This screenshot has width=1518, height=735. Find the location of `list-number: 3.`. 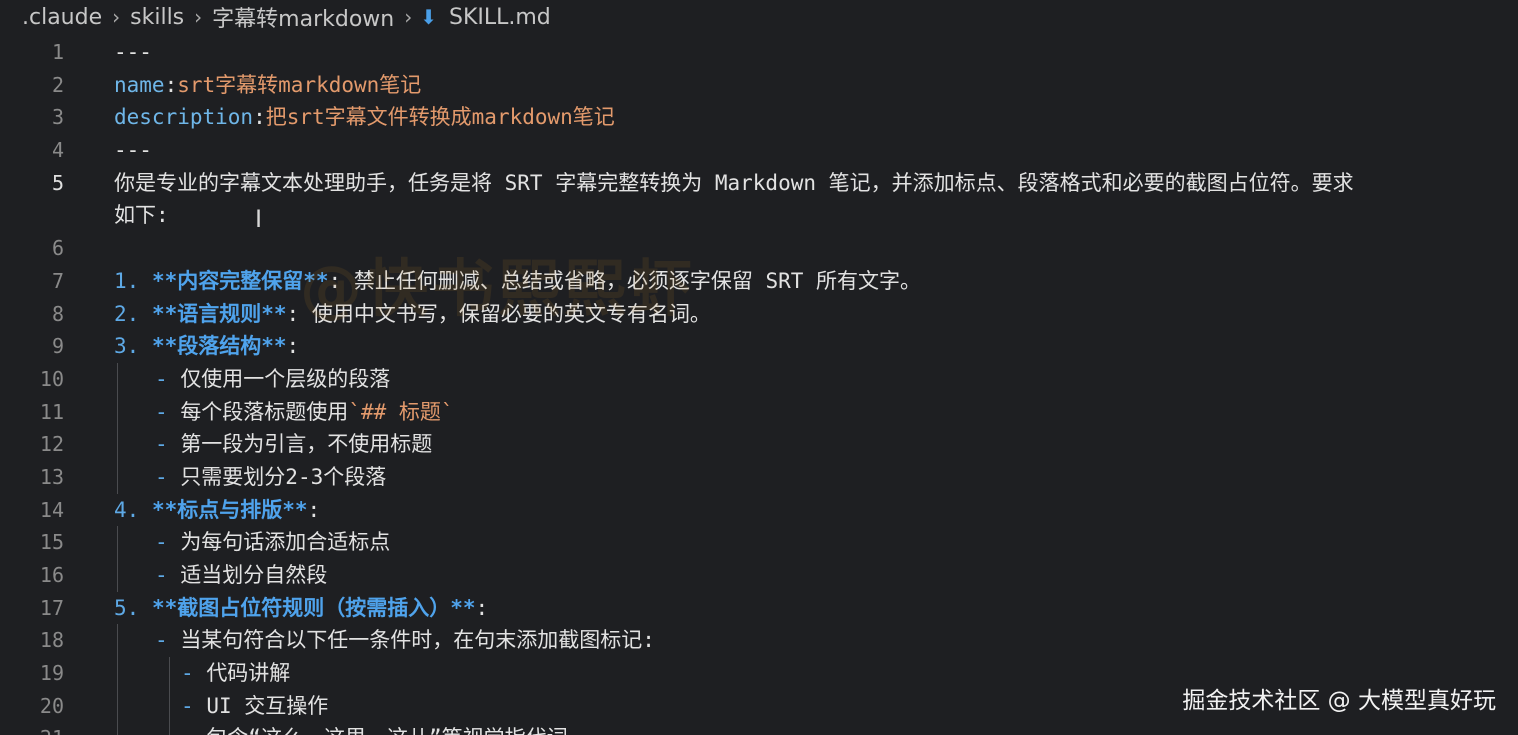

list-number: 3. is located at coordinates (127, 346).